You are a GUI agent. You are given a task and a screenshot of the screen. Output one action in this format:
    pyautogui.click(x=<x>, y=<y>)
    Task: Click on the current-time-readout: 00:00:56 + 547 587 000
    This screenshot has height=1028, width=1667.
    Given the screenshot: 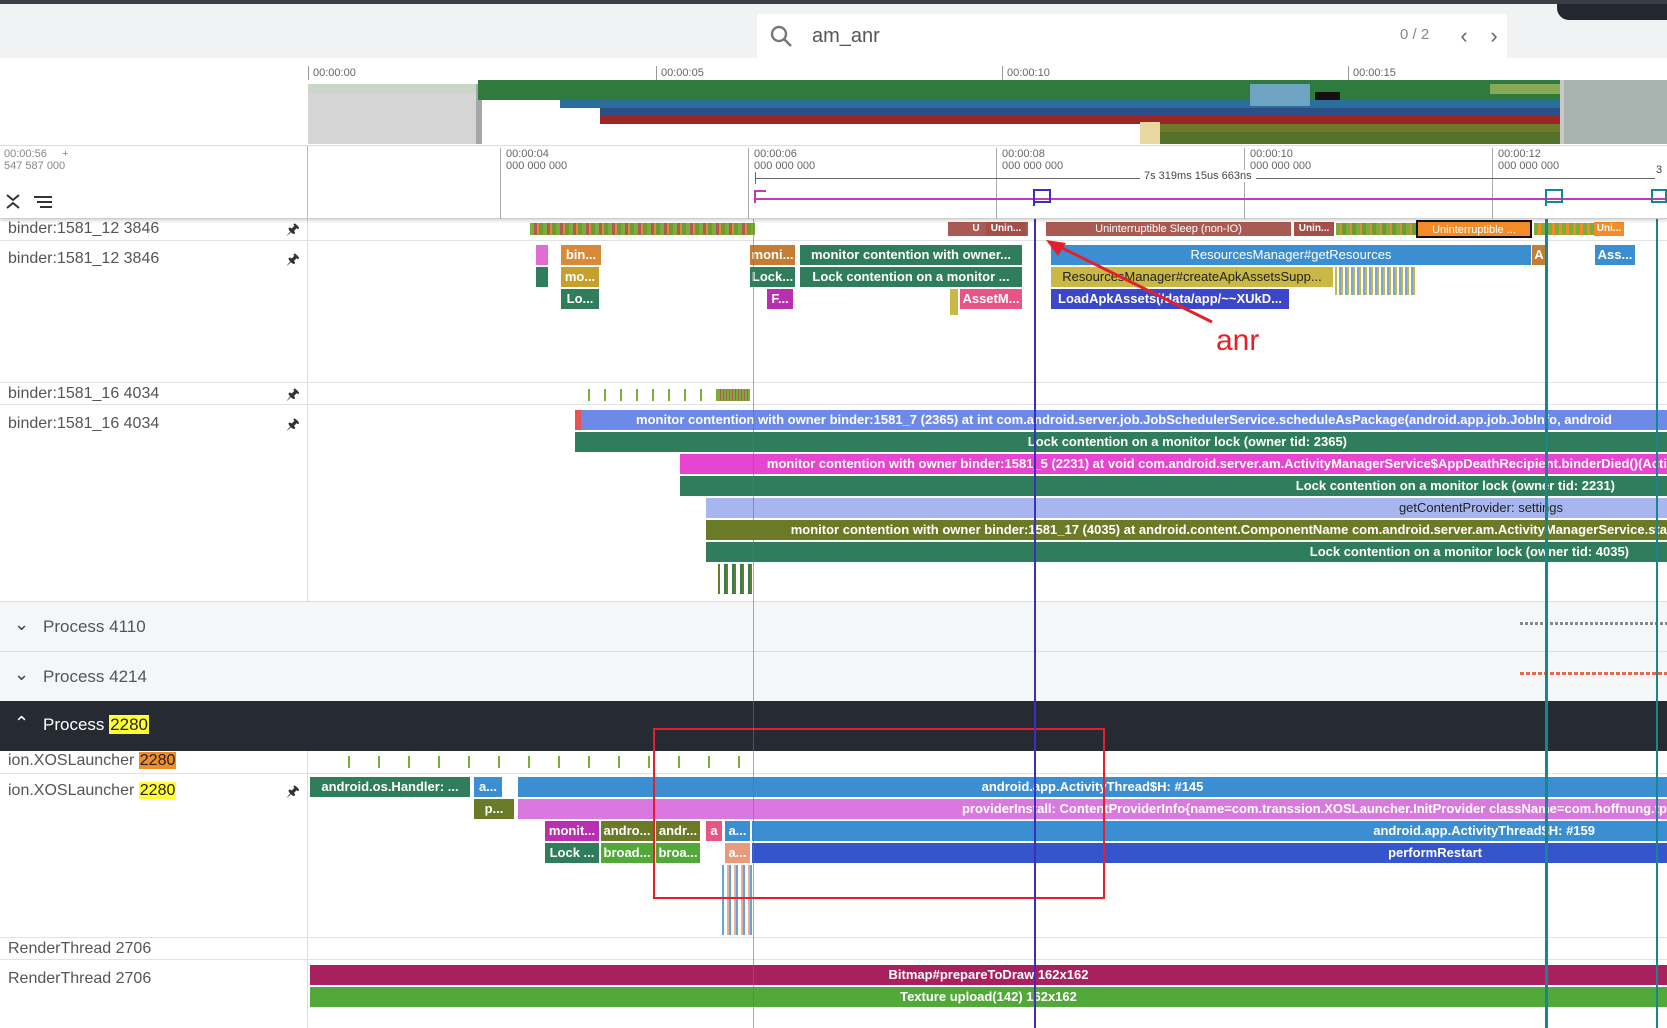 What is the action you would take?
    pyautogui.click(x=36, y=160)
    